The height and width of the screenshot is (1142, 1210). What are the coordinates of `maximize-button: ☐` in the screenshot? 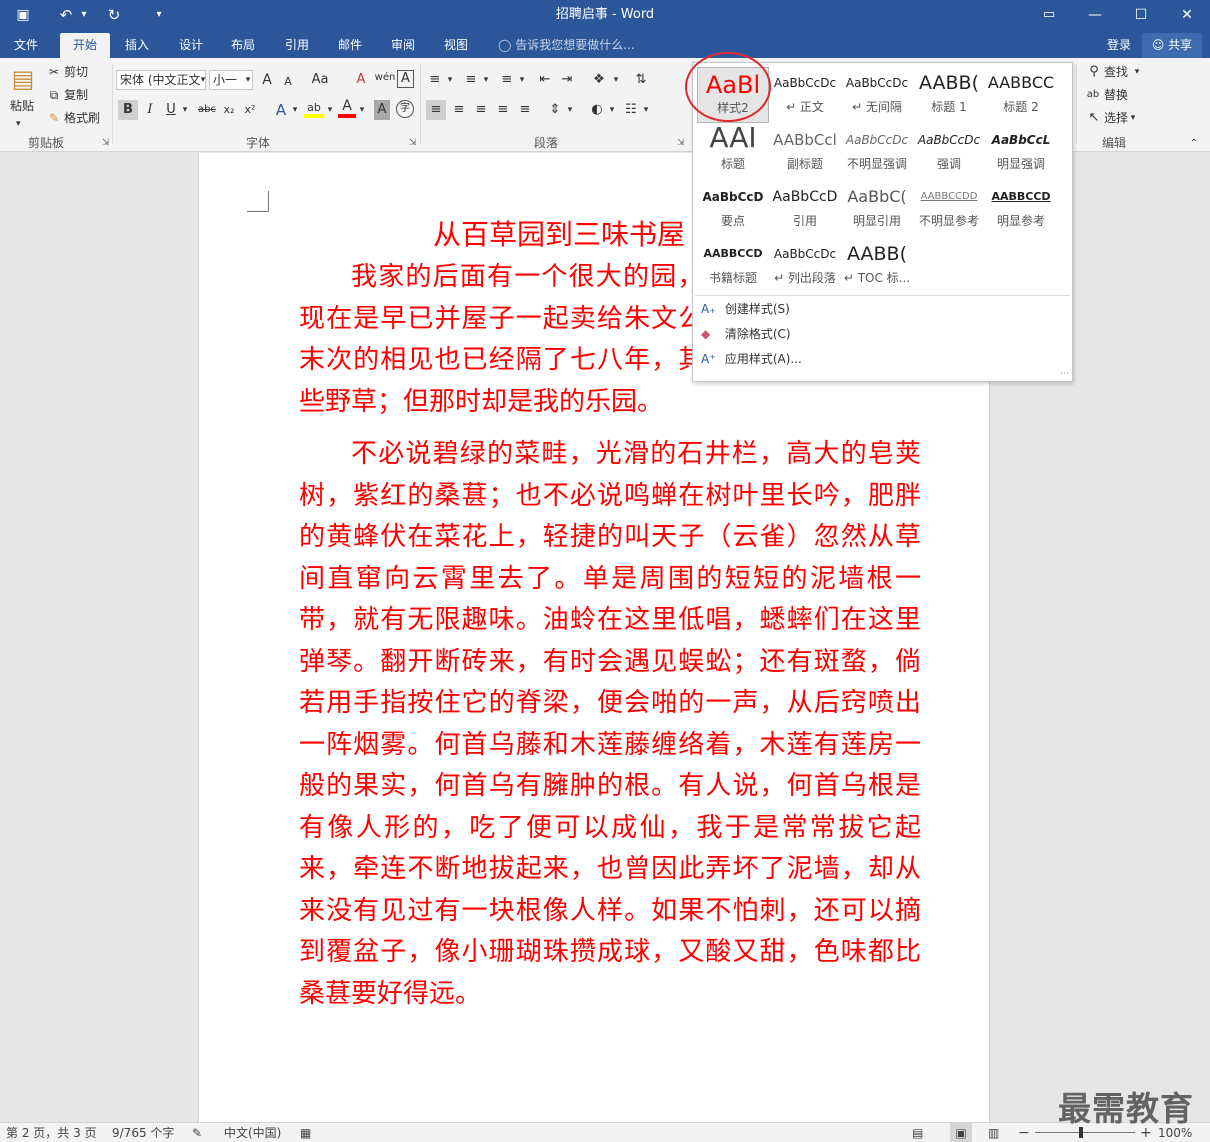 It's located at (1141, 15).